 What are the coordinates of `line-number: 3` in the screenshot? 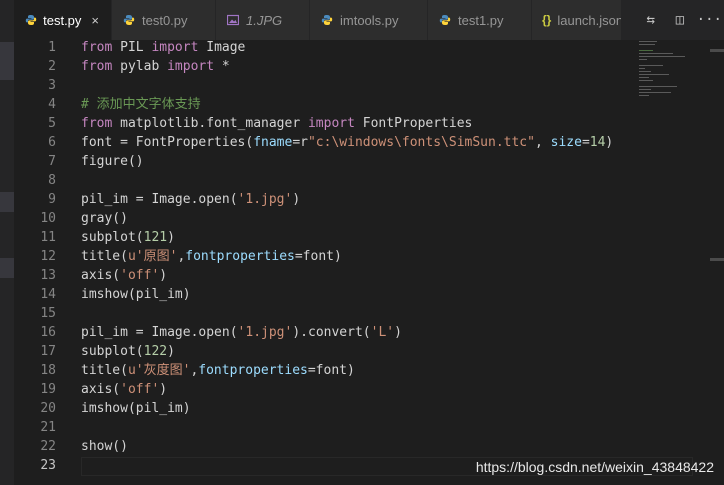 It's located at (52, 85).